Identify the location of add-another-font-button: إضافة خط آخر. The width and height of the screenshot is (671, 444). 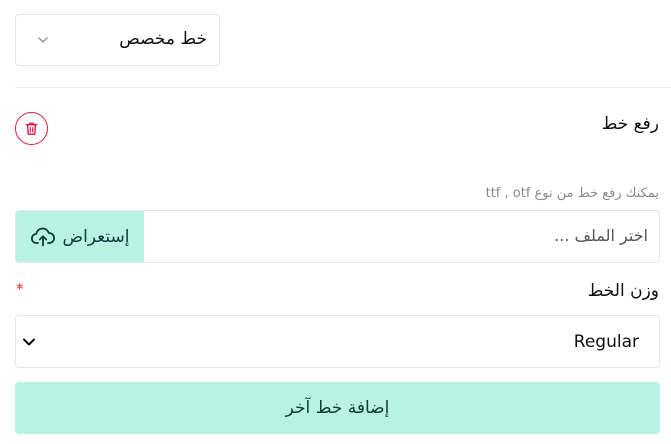
(337, 408).